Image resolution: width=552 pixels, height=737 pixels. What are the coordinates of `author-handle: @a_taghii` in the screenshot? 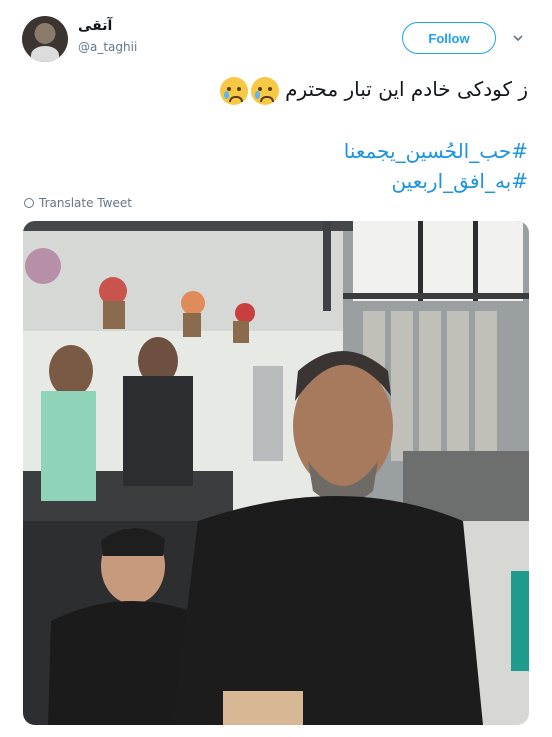 It's located at (107, 47).